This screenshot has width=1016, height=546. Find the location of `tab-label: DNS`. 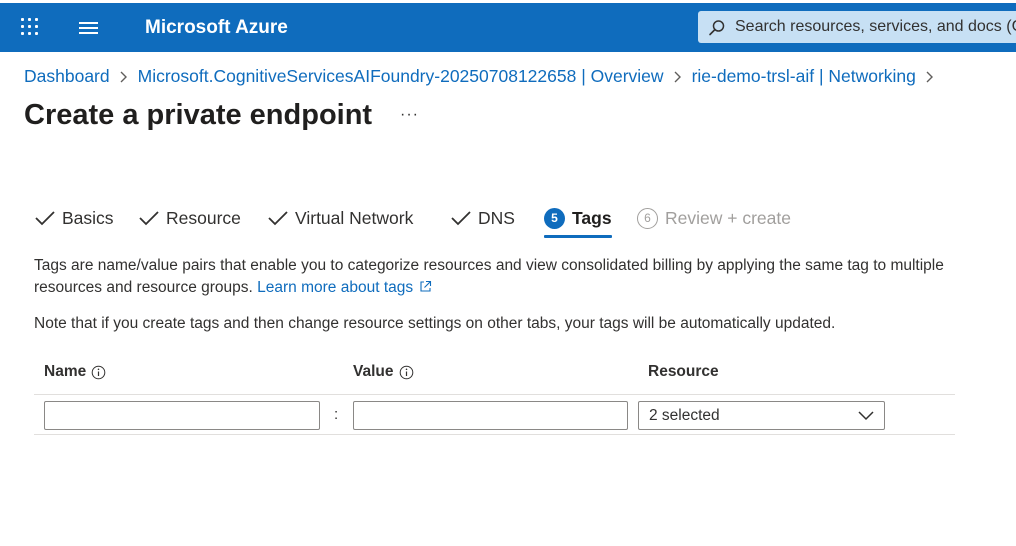

tab-label: DNS is located at coordinates (496, 217).